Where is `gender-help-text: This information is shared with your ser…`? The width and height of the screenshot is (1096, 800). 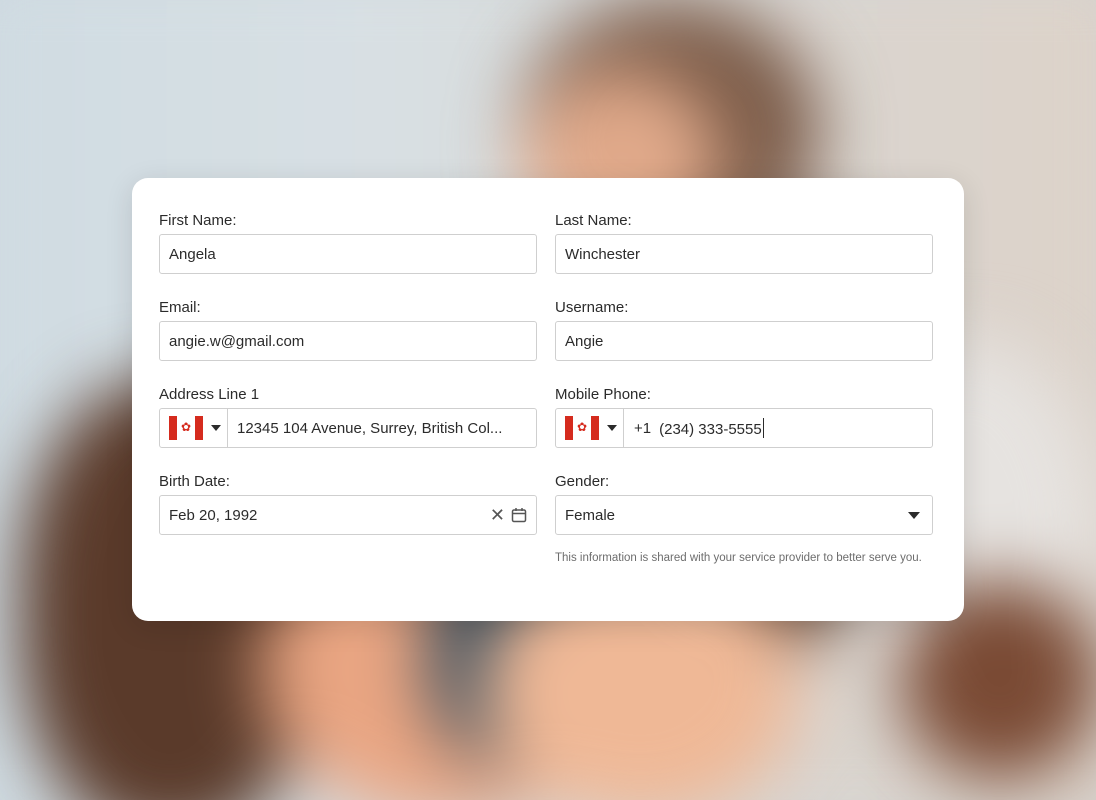 gender-help-text: This information is shared with your ser… is located at coordinates (738, 558).